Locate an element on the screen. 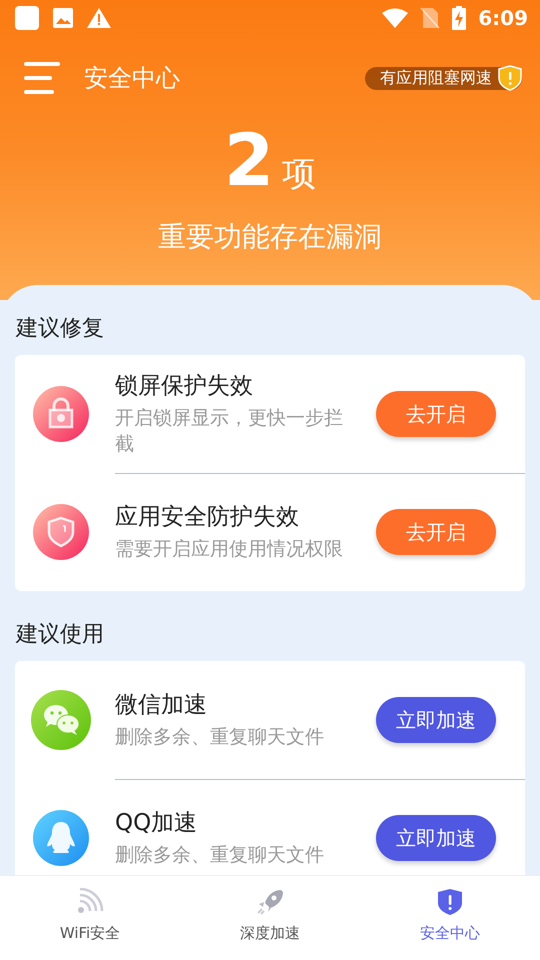  nav-tab: WiFi安全 is located at coordinates (90, 918).